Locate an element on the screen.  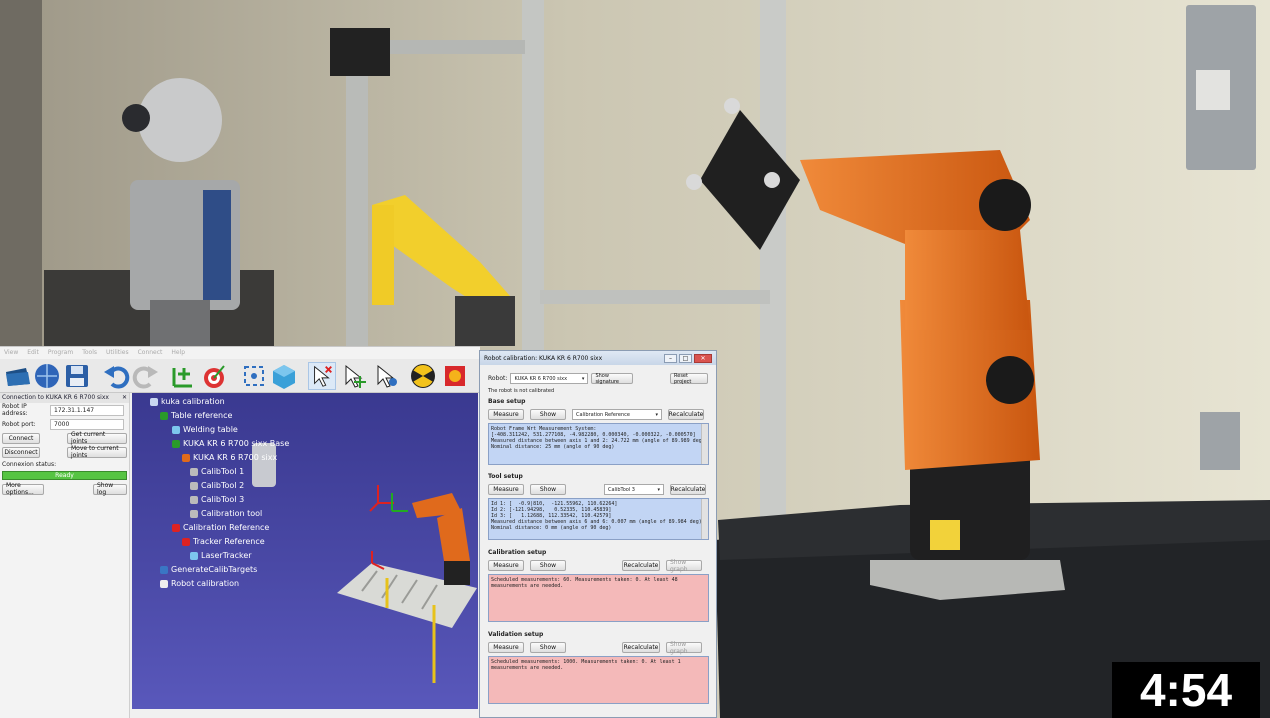
dialog-title: Robot calibration: KUKA KR 6 R700 sixx is located at coordinates (543, 358).